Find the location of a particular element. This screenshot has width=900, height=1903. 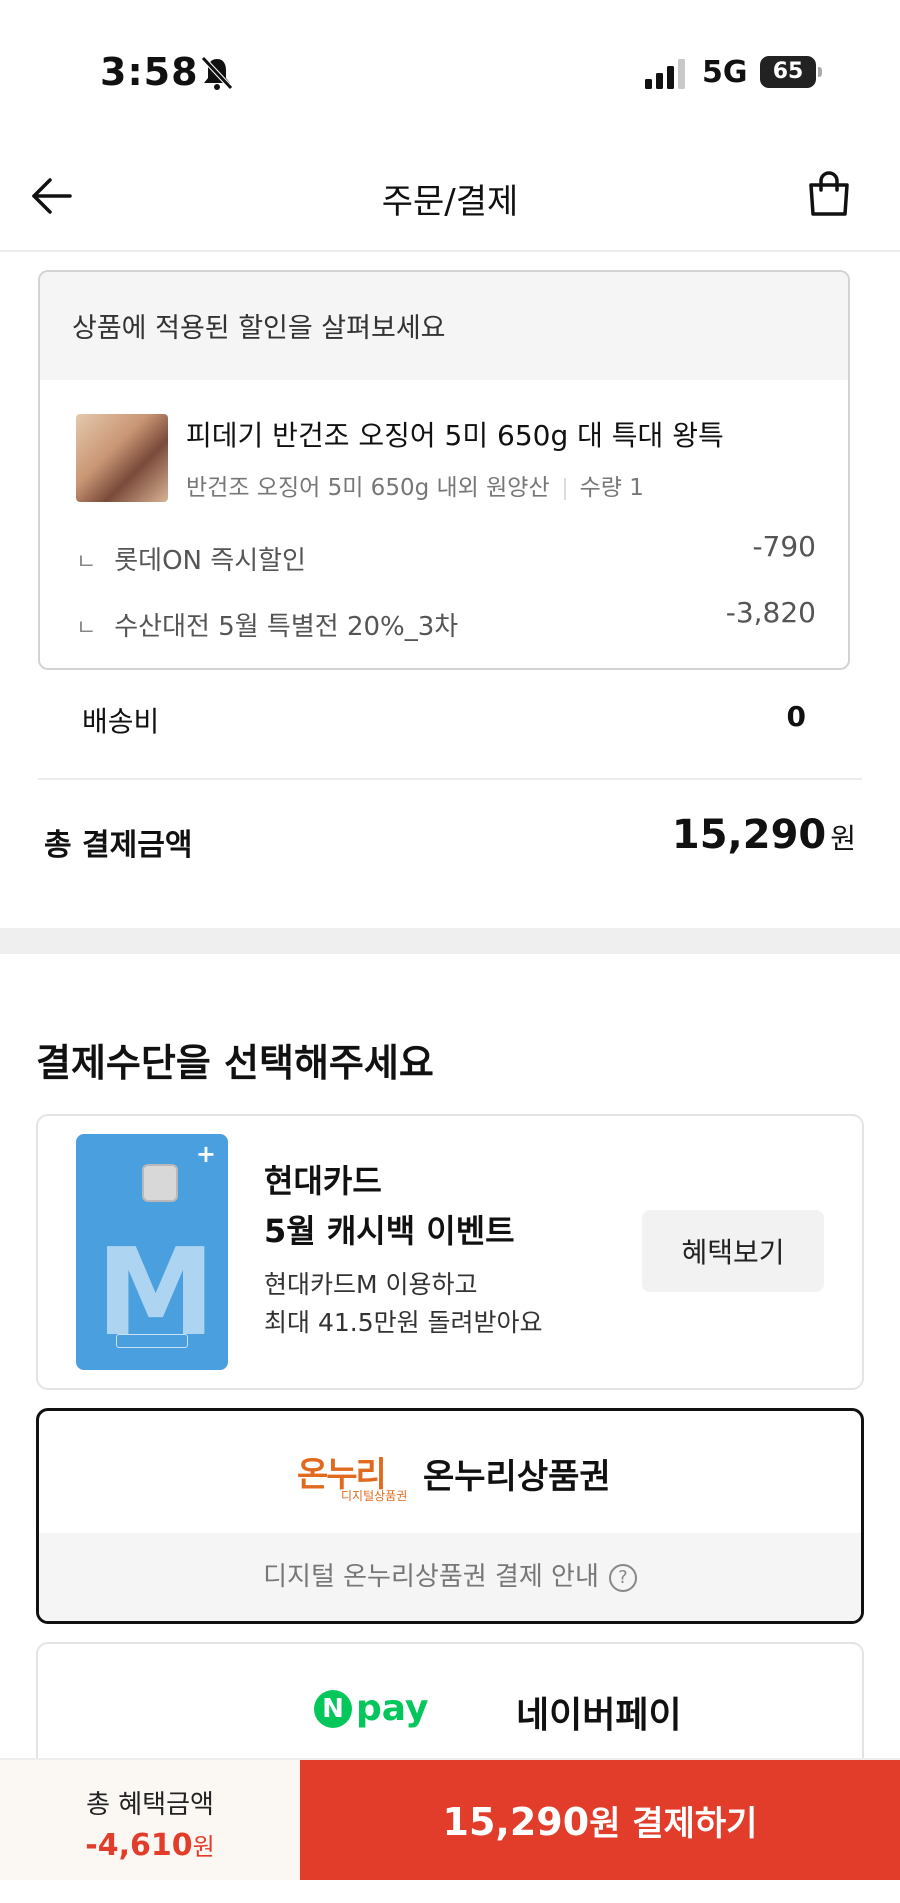

promo-title-line2: 5월 캐시백 이벤트 is located at coordinates (389, 1231).